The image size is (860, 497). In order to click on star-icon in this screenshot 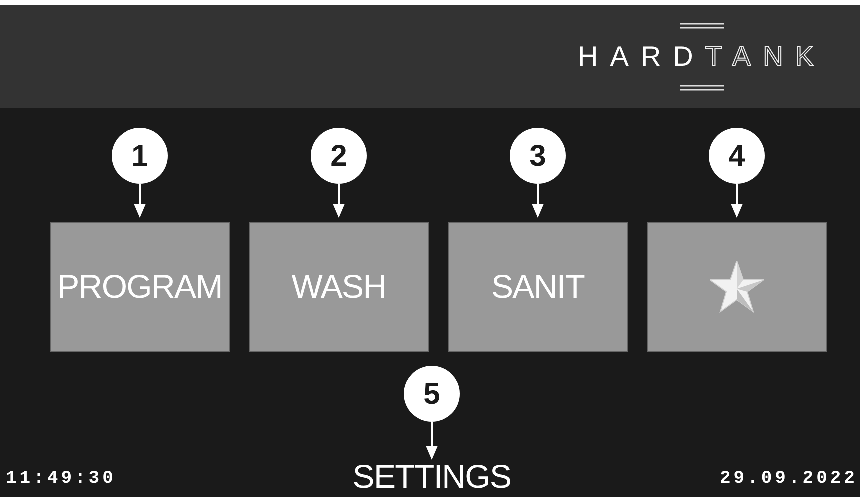, I will do `click(737, 287)`.